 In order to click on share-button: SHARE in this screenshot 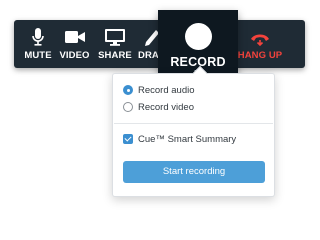, I will do `click(115, 44)`.